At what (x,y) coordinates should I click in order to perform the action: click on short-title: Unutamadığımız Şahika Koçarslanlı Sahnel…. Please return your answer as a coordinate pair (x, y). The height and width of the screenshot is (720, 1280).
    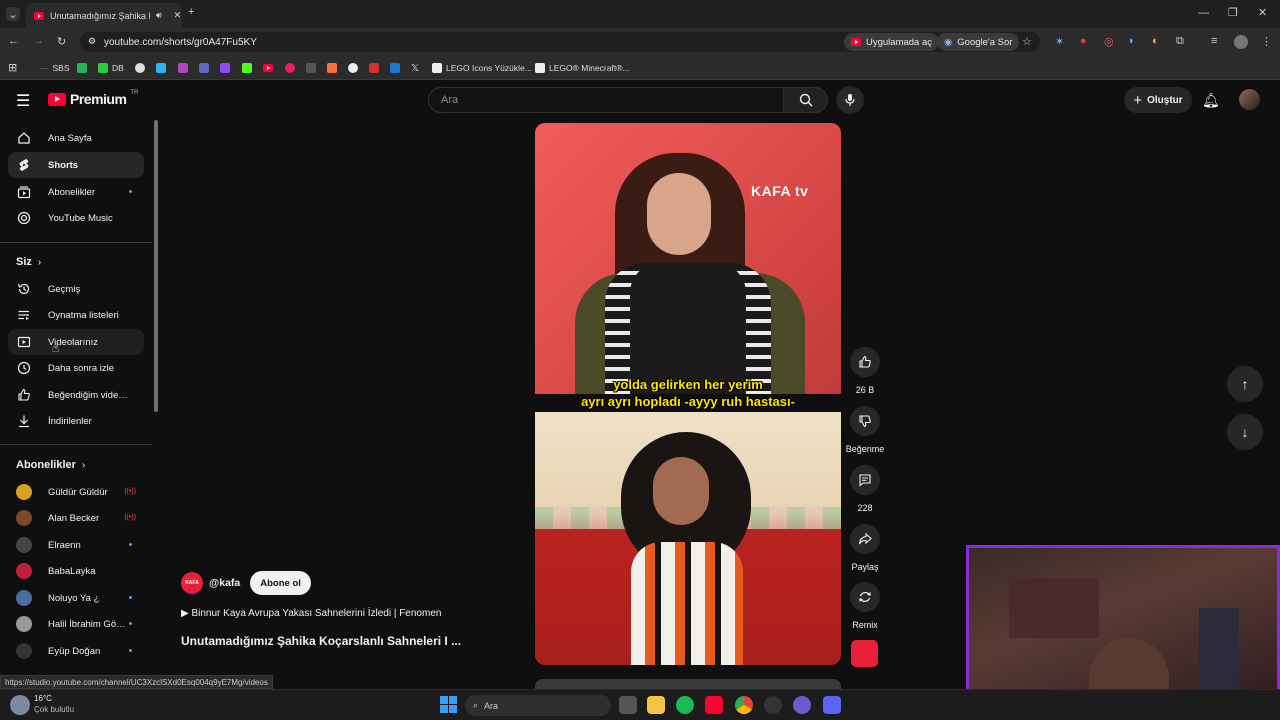
    Looking at the image, I should click on (321, 641).